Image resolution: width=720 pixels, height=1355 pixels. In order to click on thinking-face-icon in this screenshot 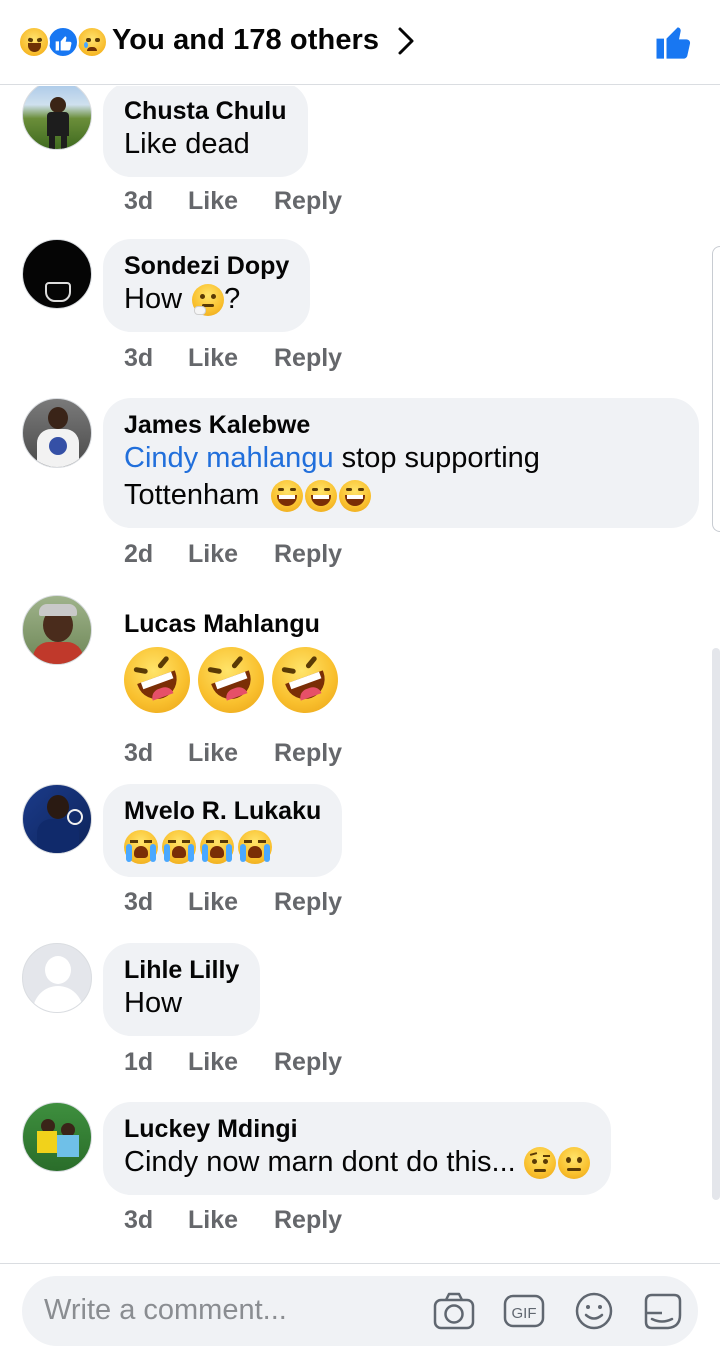, I will do `click(208, 300)`.